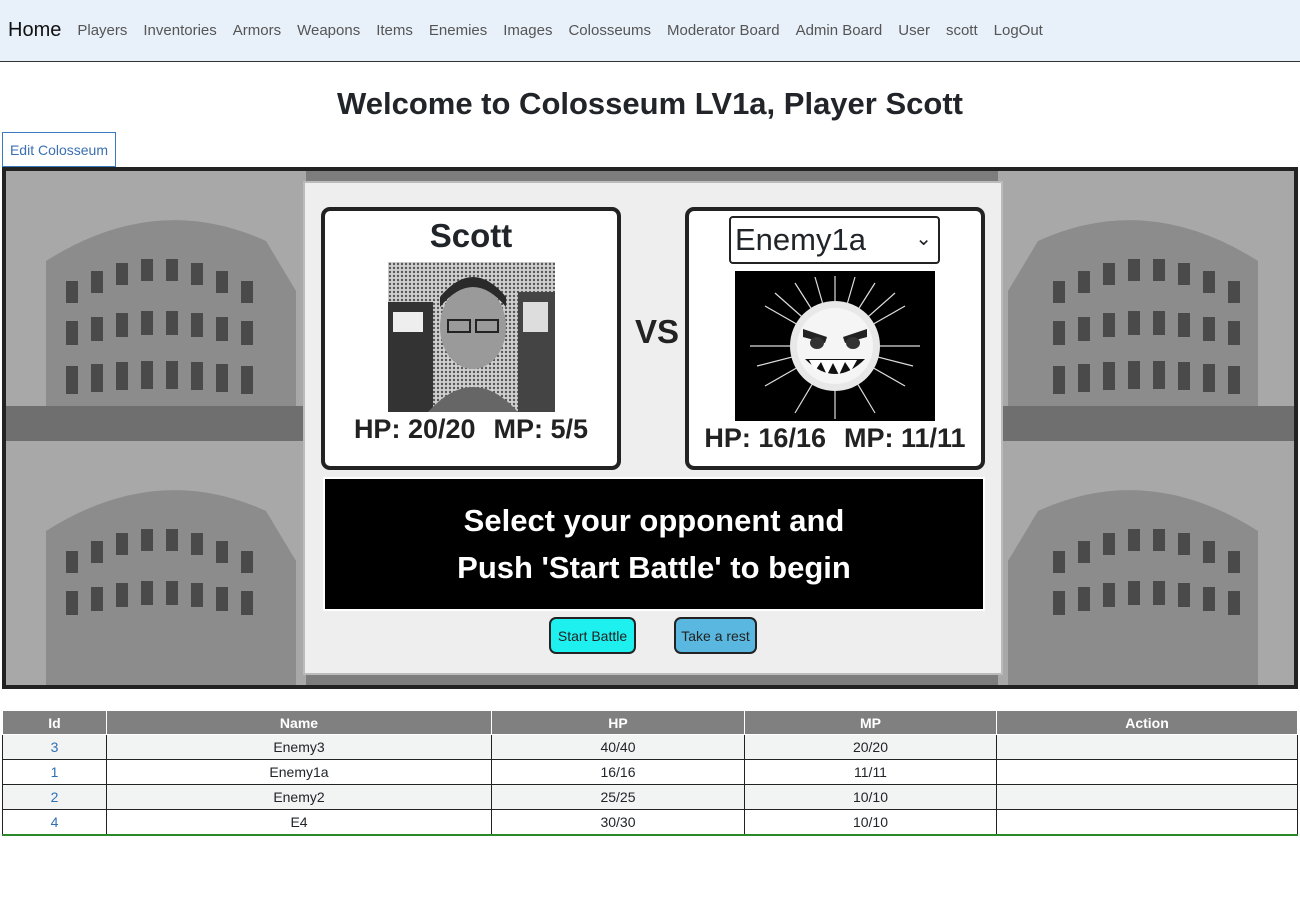 This screenshot has width=1300, height=920. I want to click on enemy-id-link: 1, so click(55, 772).